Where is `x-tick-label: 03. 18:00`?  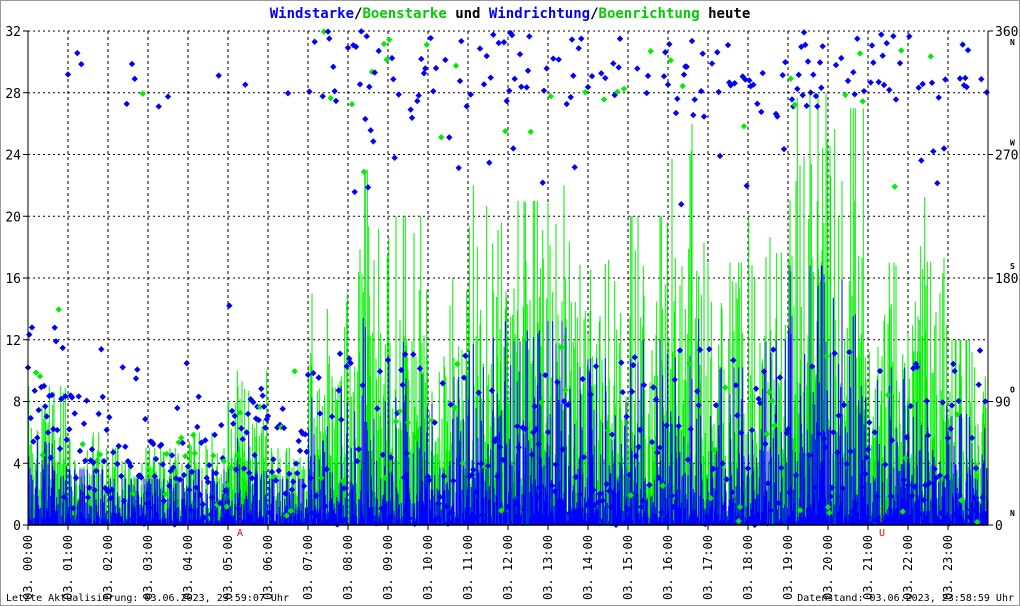
x-tick-label: 03. 18:00 is located at coordinates (748, 567).